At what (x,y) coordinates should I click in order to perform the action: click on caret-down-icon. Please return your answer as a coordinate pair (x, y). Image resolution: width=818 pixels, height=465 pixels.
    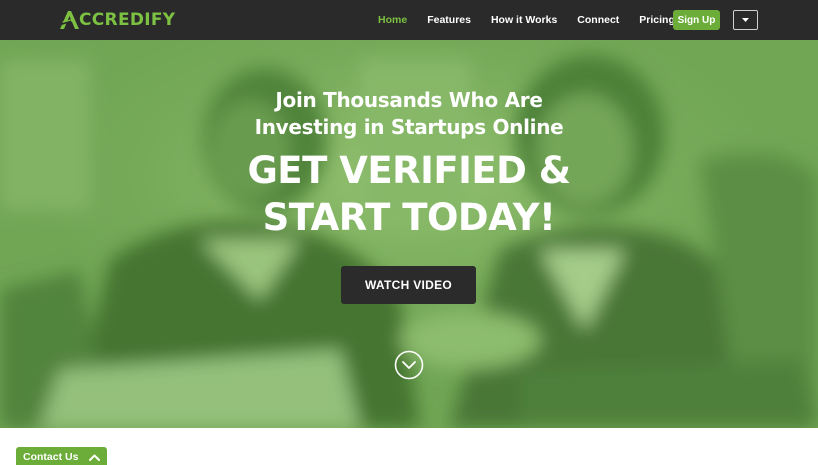
    Looking at the image, I should click on (745, 20).